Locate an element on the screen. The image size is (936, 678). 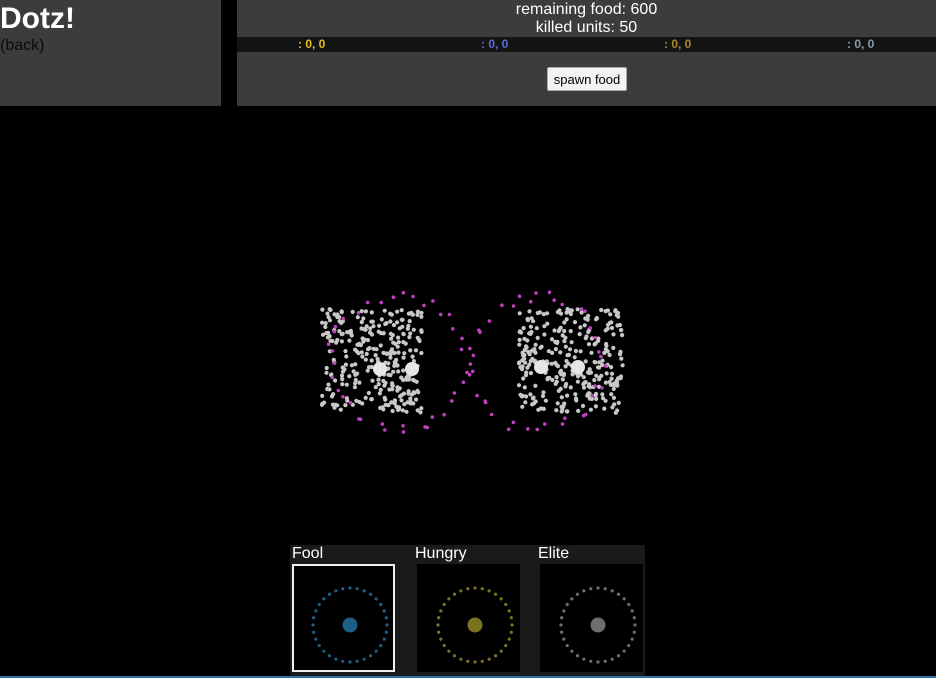
spawn-food-button: spawn food is located at coordinates (587, 79).